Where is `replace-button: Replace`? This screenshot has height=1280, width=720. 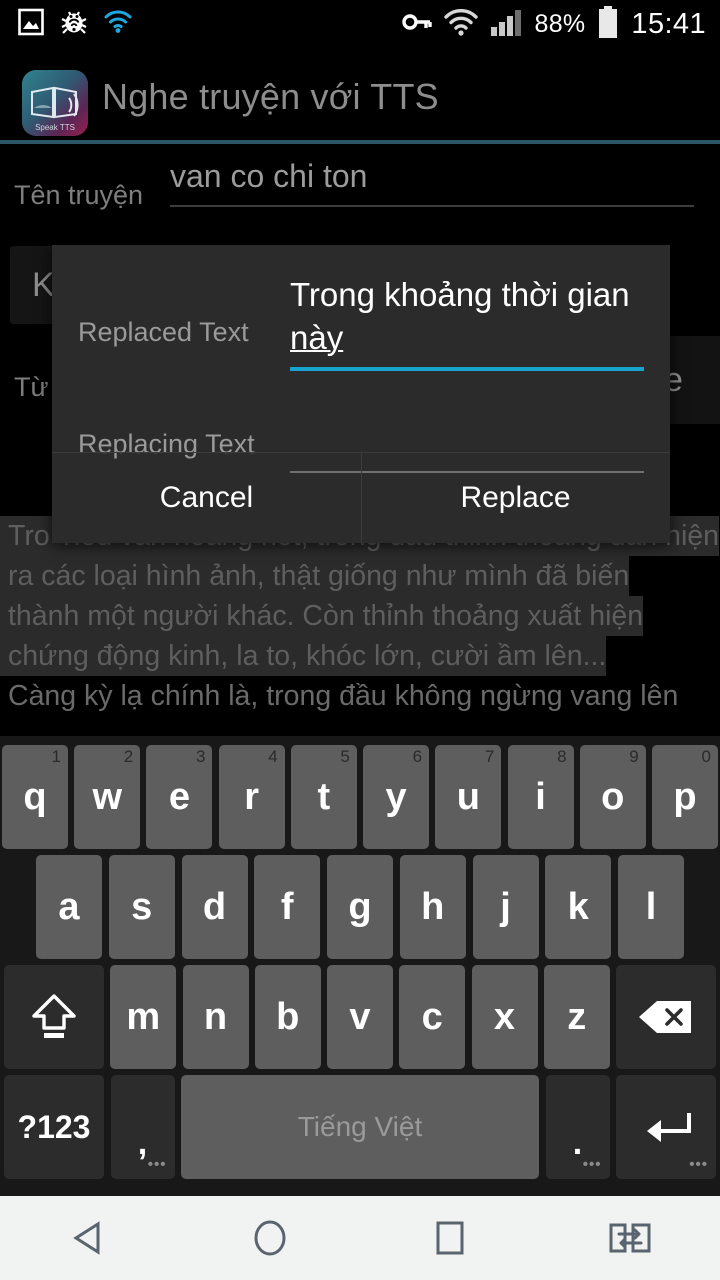 replace-button: Replace is located at coordinates (515, 498).